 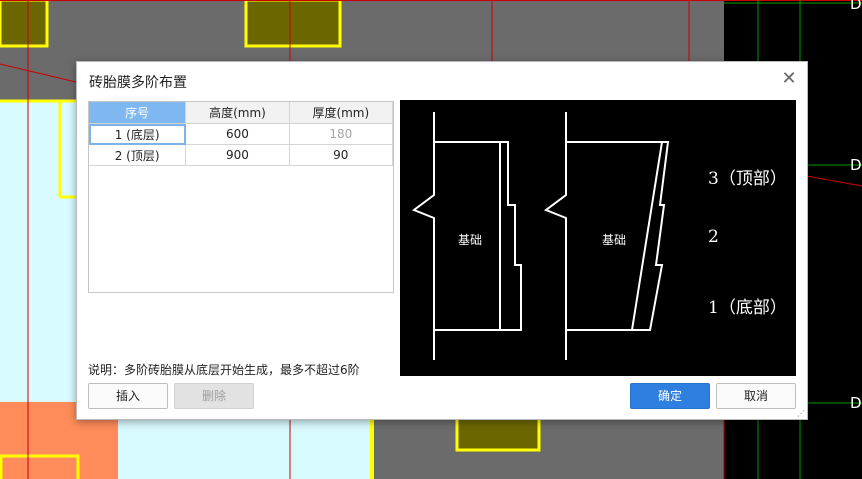 What do you see at coordinates (138, 134) in the screenshot?
I see `row-index-cell: 1 (底层)` at bounding box center [138, 134].